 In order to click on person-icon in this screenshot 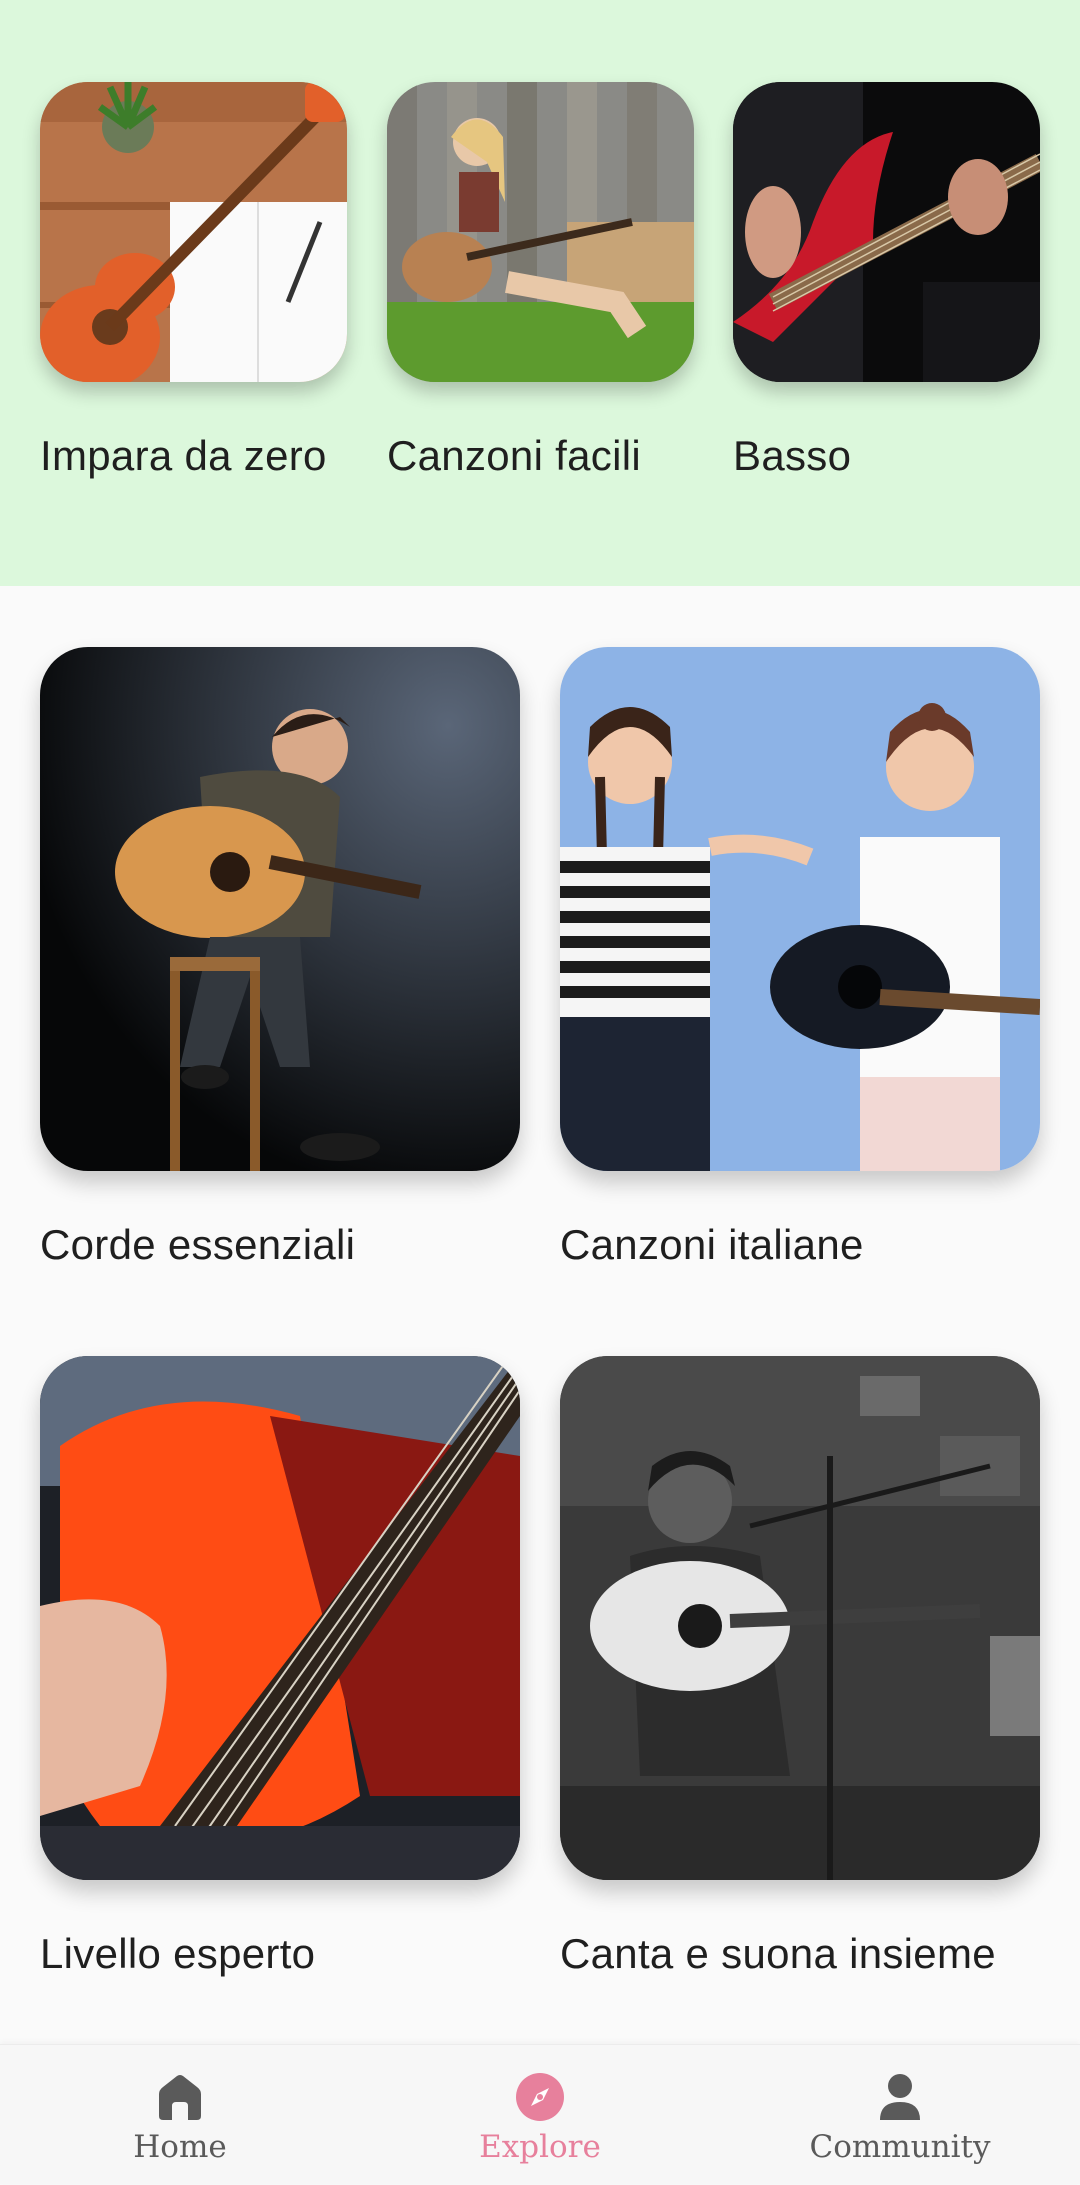, I will do `click(900, 2097)`.